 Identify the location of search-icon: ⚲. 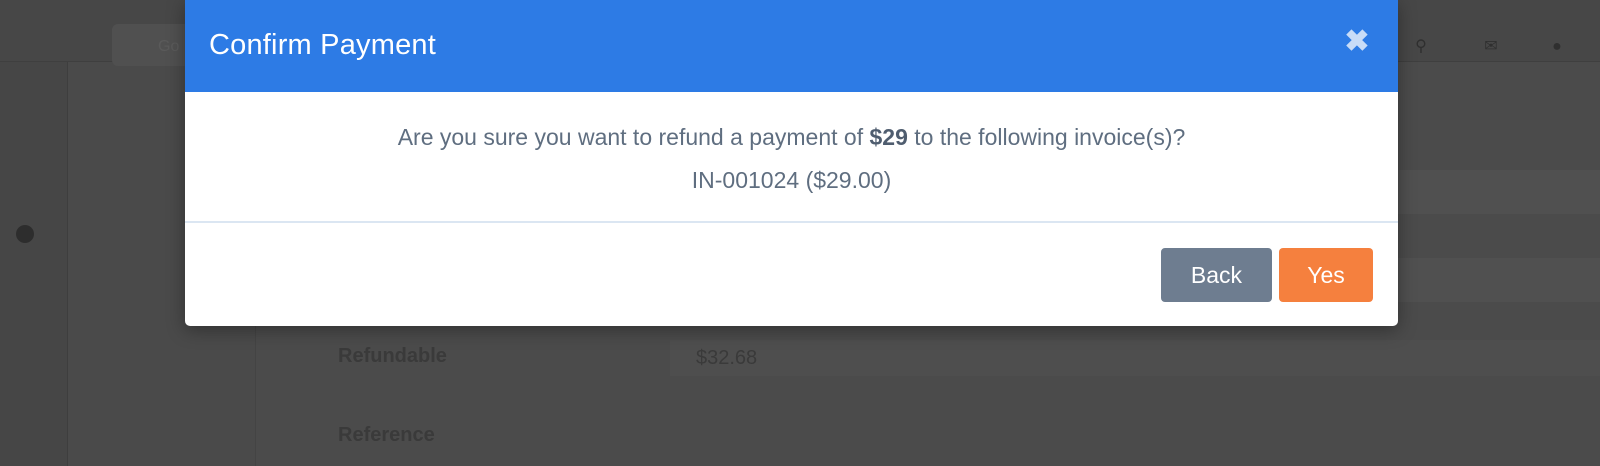
(1421, 47).